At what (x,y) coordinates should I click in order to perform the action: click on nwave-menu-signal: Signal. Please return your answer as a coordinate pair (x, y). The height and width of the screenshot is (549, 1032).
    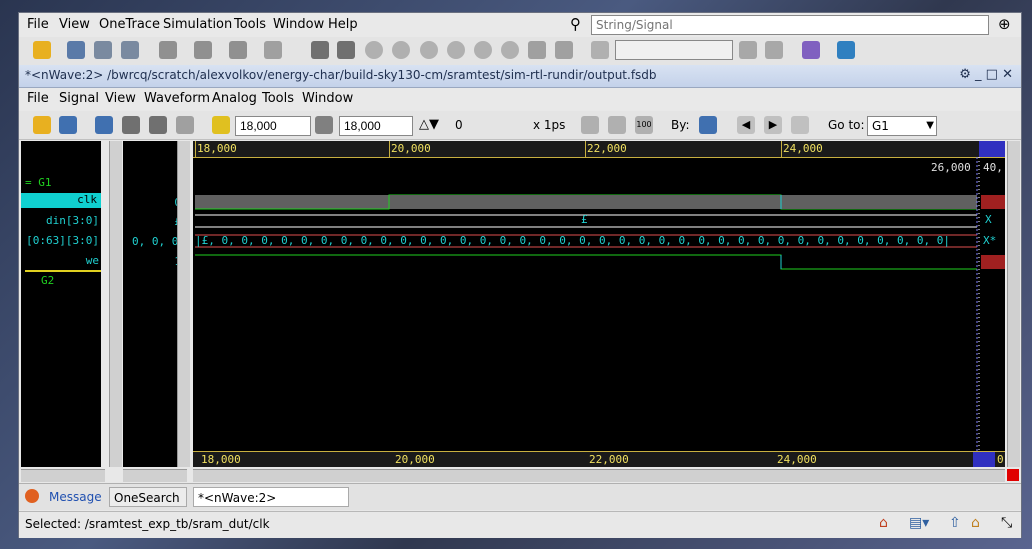
    Looking at the image, I should click on (79, 98).